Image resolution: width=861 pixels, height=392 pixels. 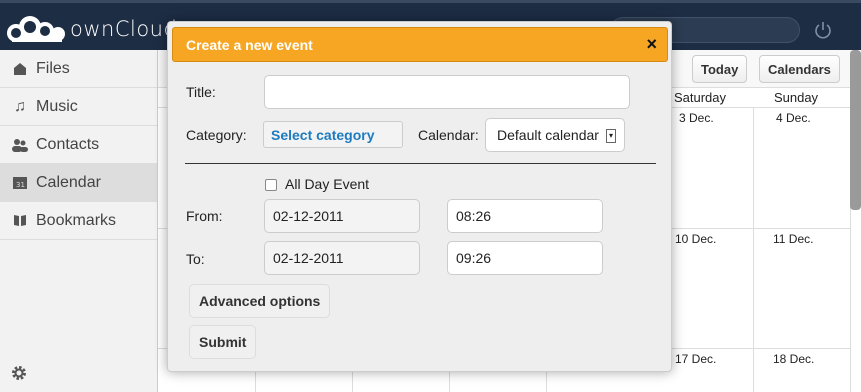 I want to click on to-date-input: 02-12-2011, so click(x=342, y=258).